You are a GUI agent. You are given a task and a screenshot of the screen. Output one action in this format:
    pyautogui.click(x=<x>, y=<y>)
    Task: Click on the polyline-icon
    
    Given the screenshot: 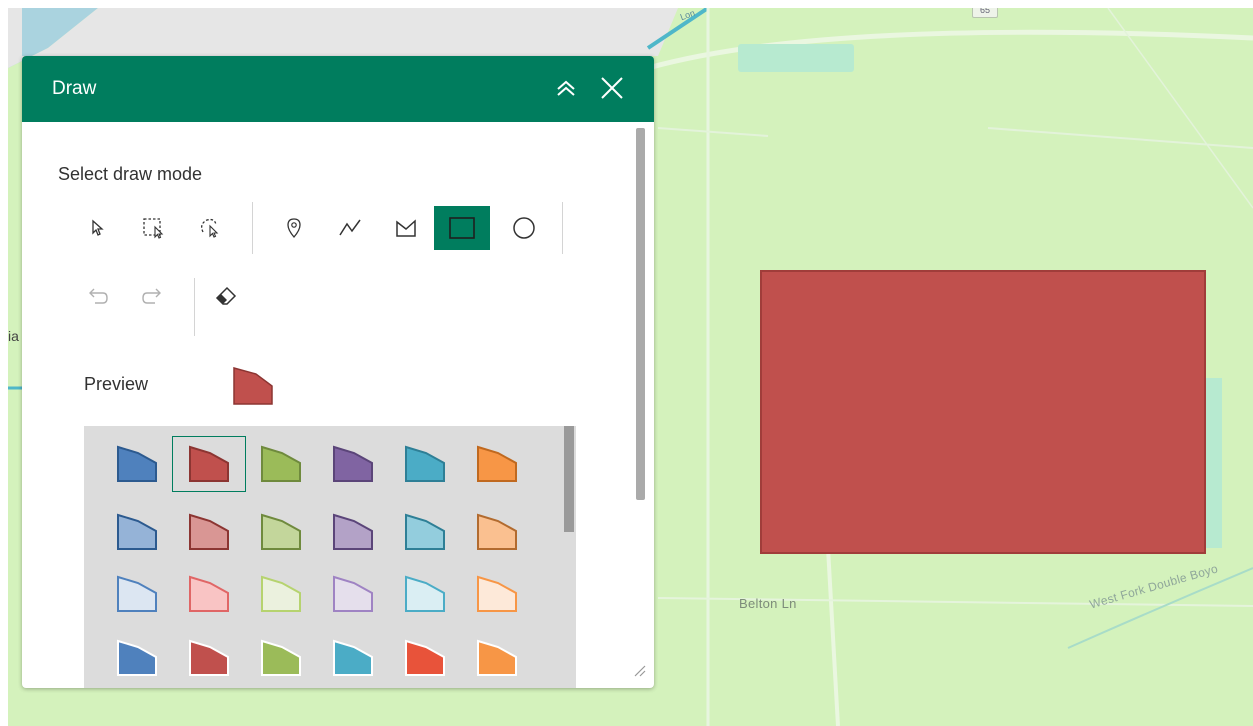 What is the action you would take?
    pyautogui.click(x=350, y=227)
    